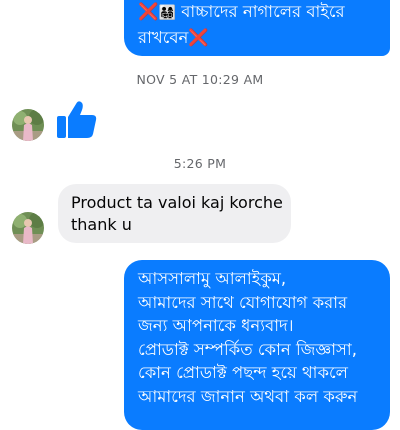  What do you see at coordinates (200, 163) in the screenshot?
I see `timestamp: 5:26 PM` at bounding box center [200, 163].